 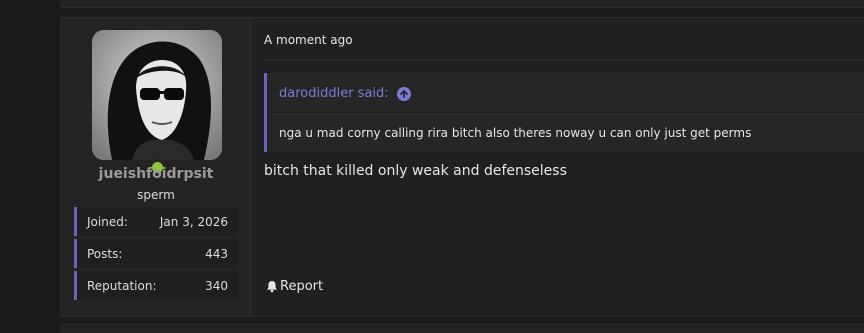 I want to click on page-gutter, so click(x=24, y=166).